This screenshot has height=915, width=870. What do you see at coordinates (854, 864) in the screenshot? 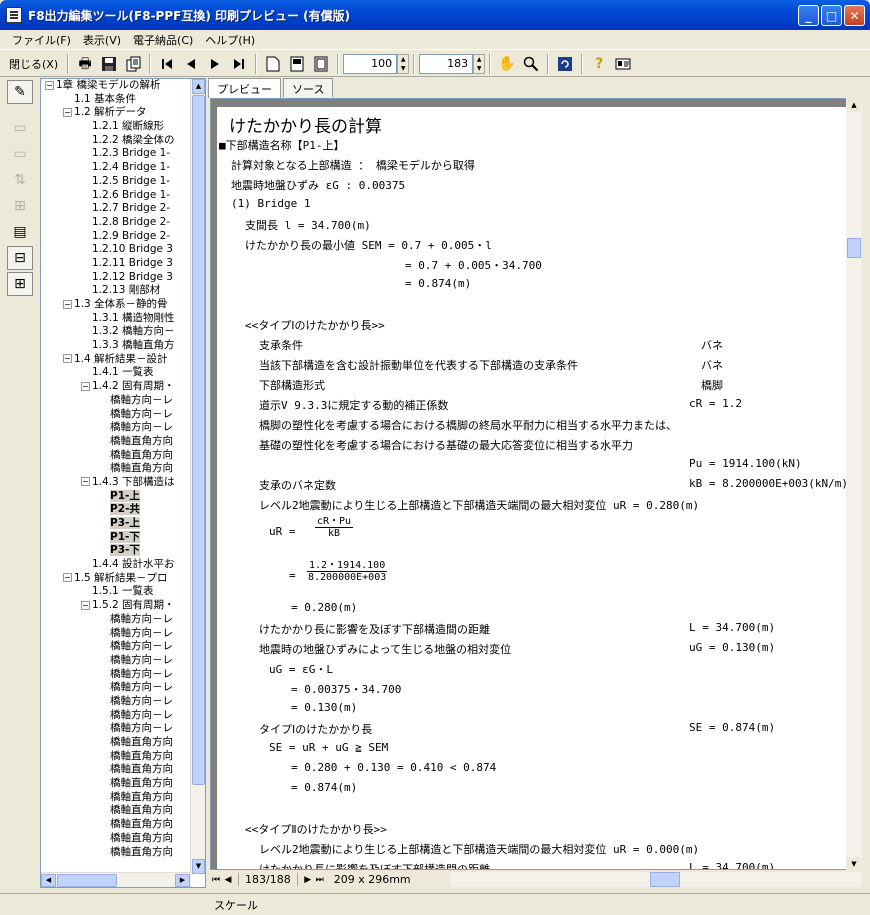
I see `scroll-down-icon: ▼` at bounding box center [854, 864].